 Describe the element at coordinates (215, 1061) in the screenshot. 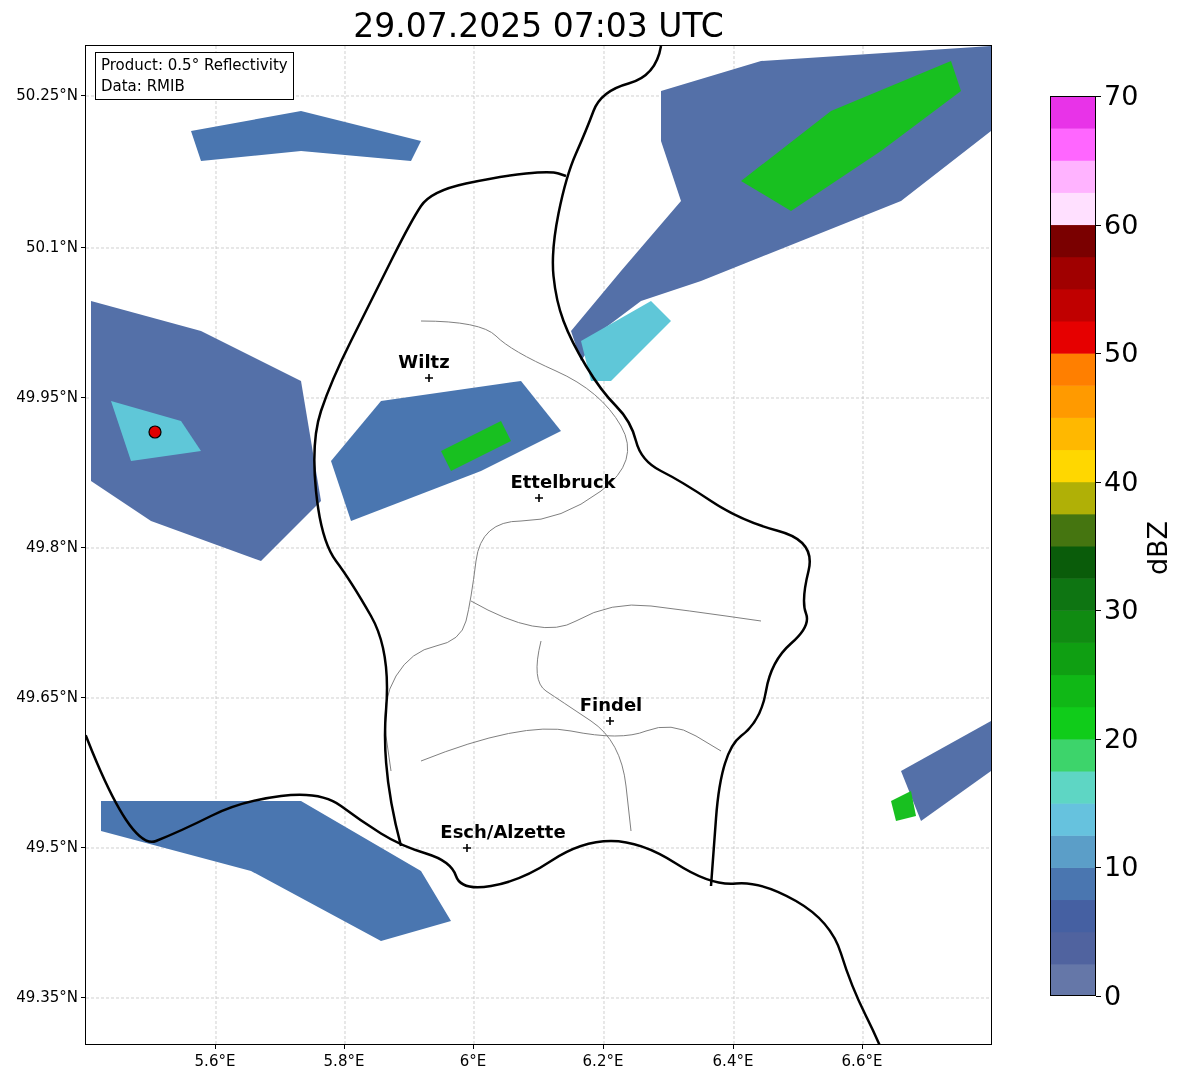

I see `axis-tick-label: 5.6°E` at that location.